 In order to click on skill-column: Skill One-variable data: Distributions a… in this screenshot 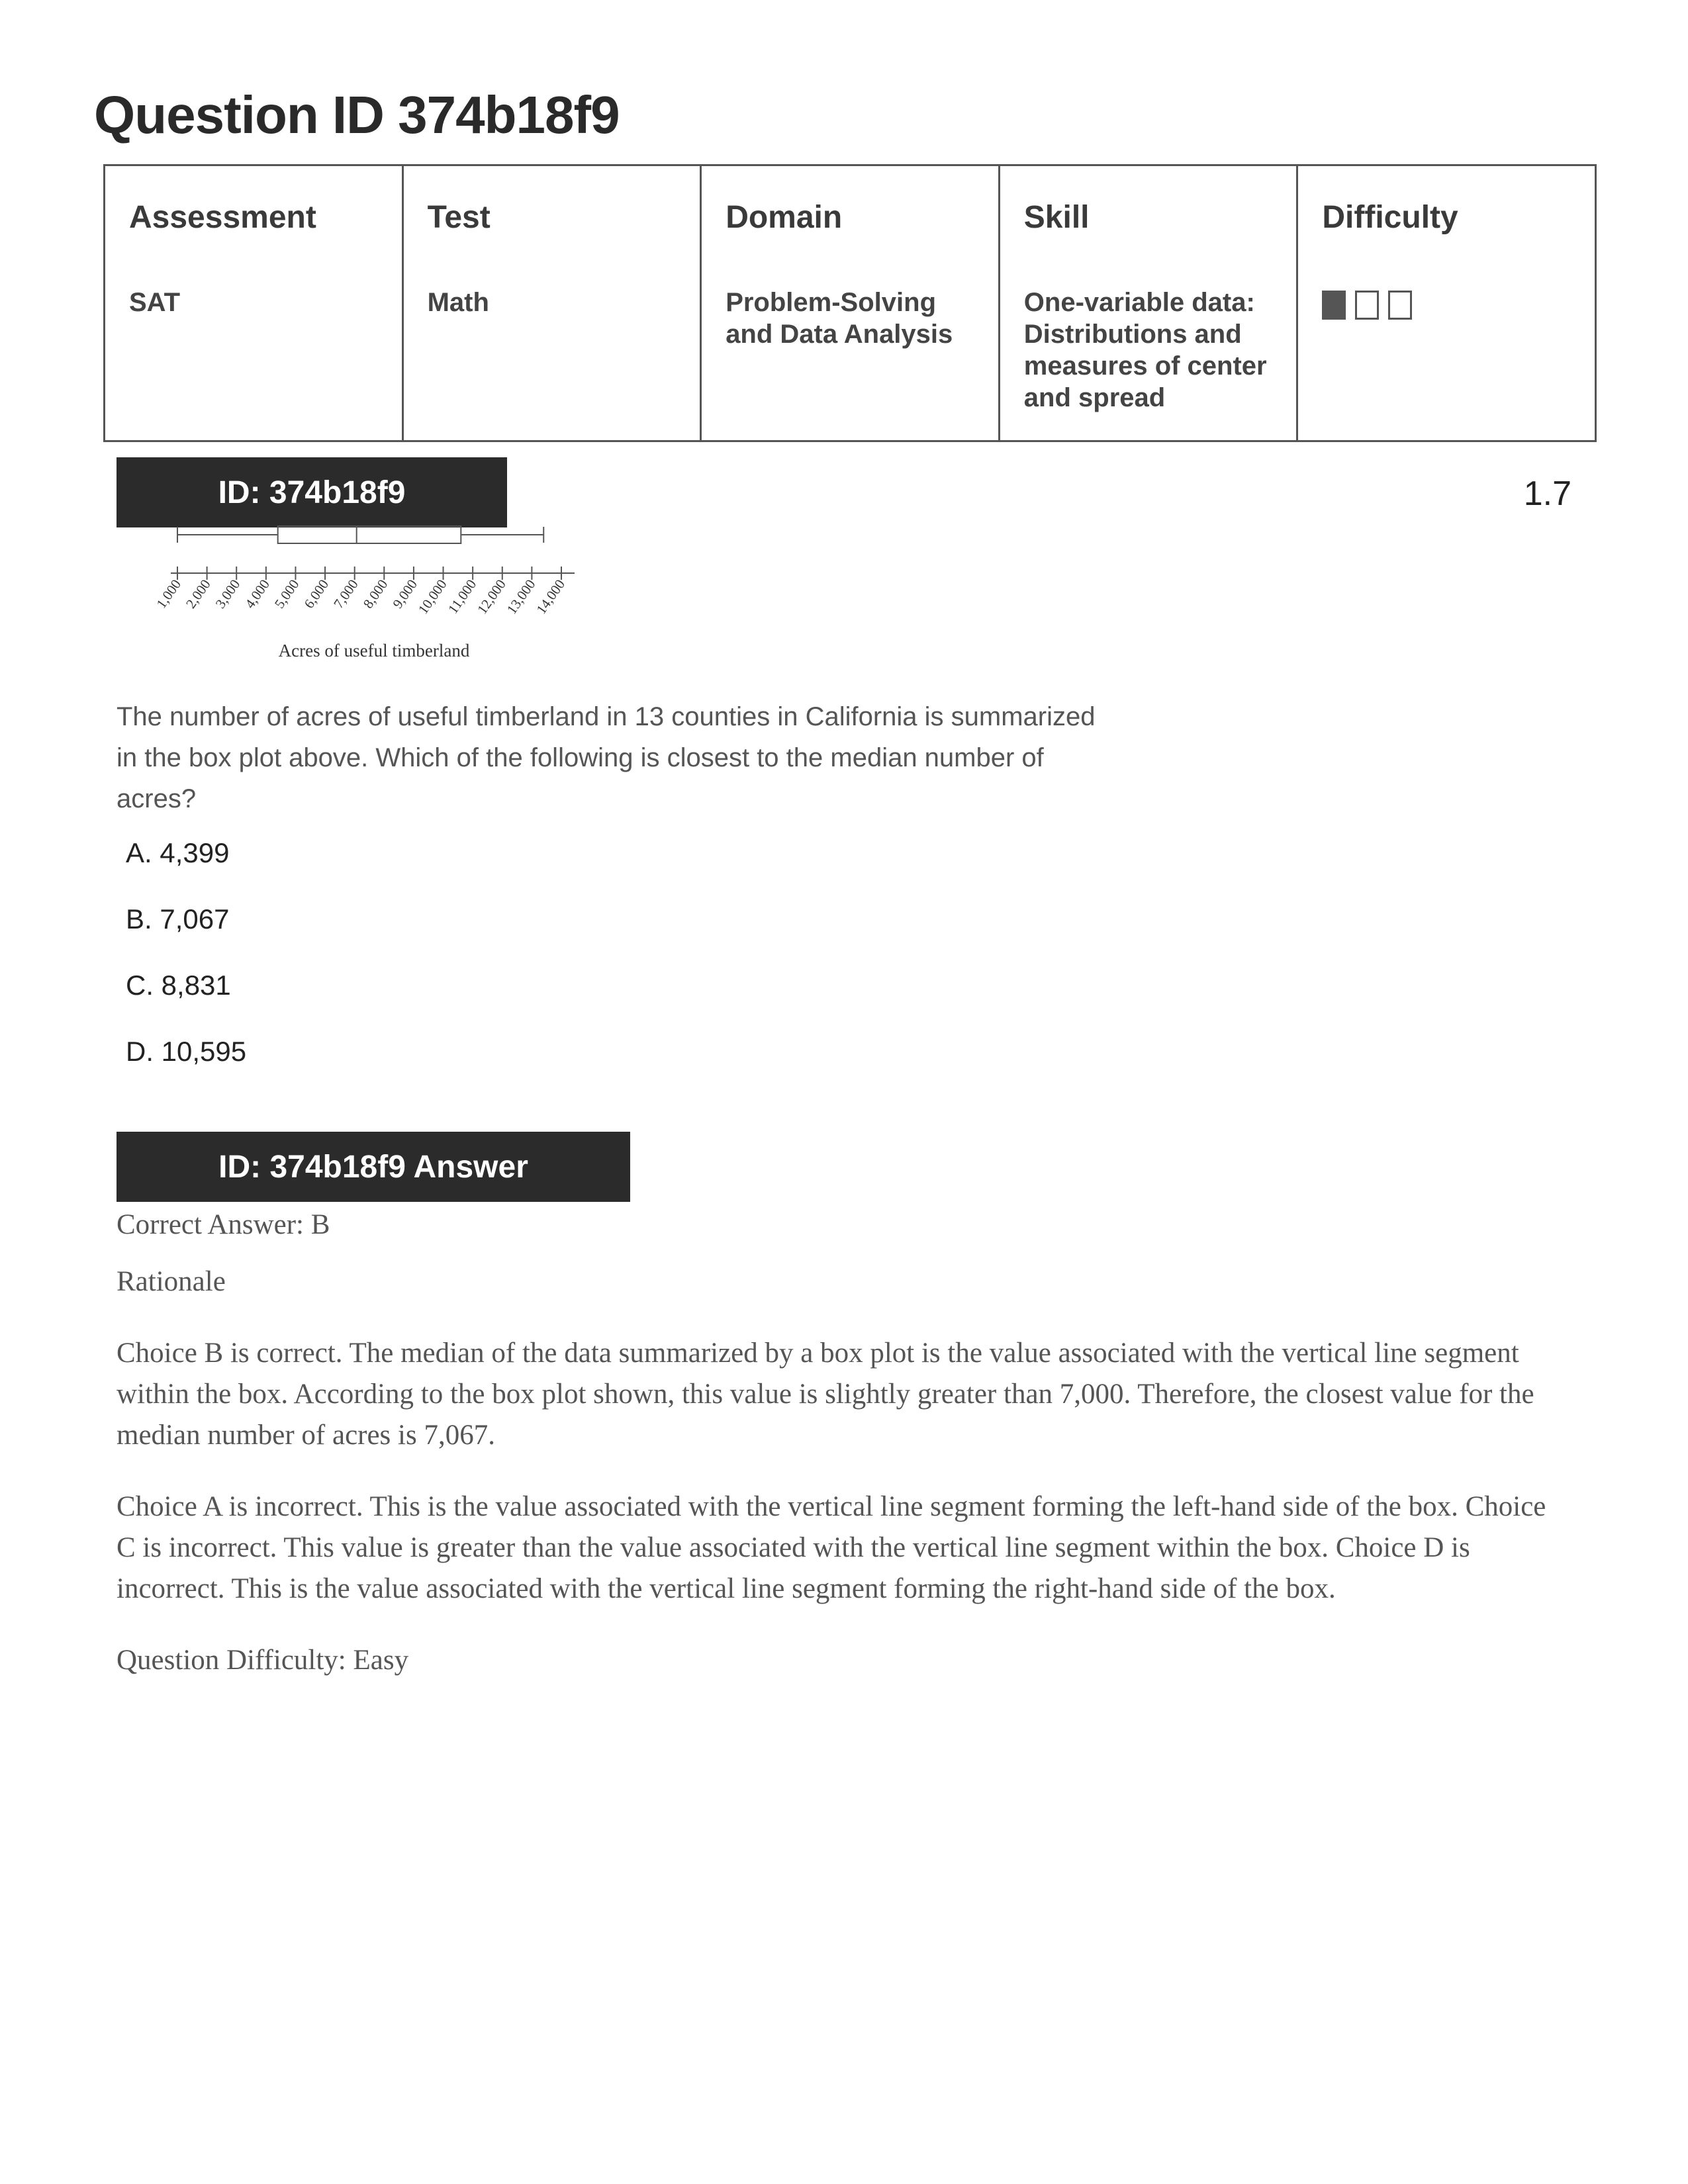, I will do `click(1149, 303)`.